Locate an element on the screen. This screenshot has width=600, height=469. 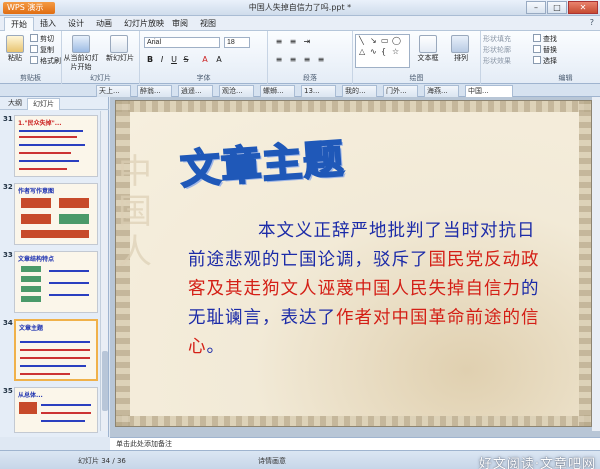
replace-icon is located at coordinates (537, 49).